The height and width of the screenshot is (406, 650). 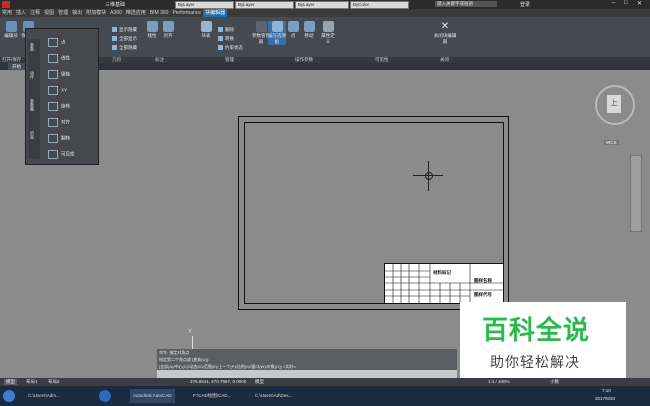 What do you see at coordinates (483, 294) in the screenshot?
I see `drawing-number: 图样代号` at bounding box center [483, 294].